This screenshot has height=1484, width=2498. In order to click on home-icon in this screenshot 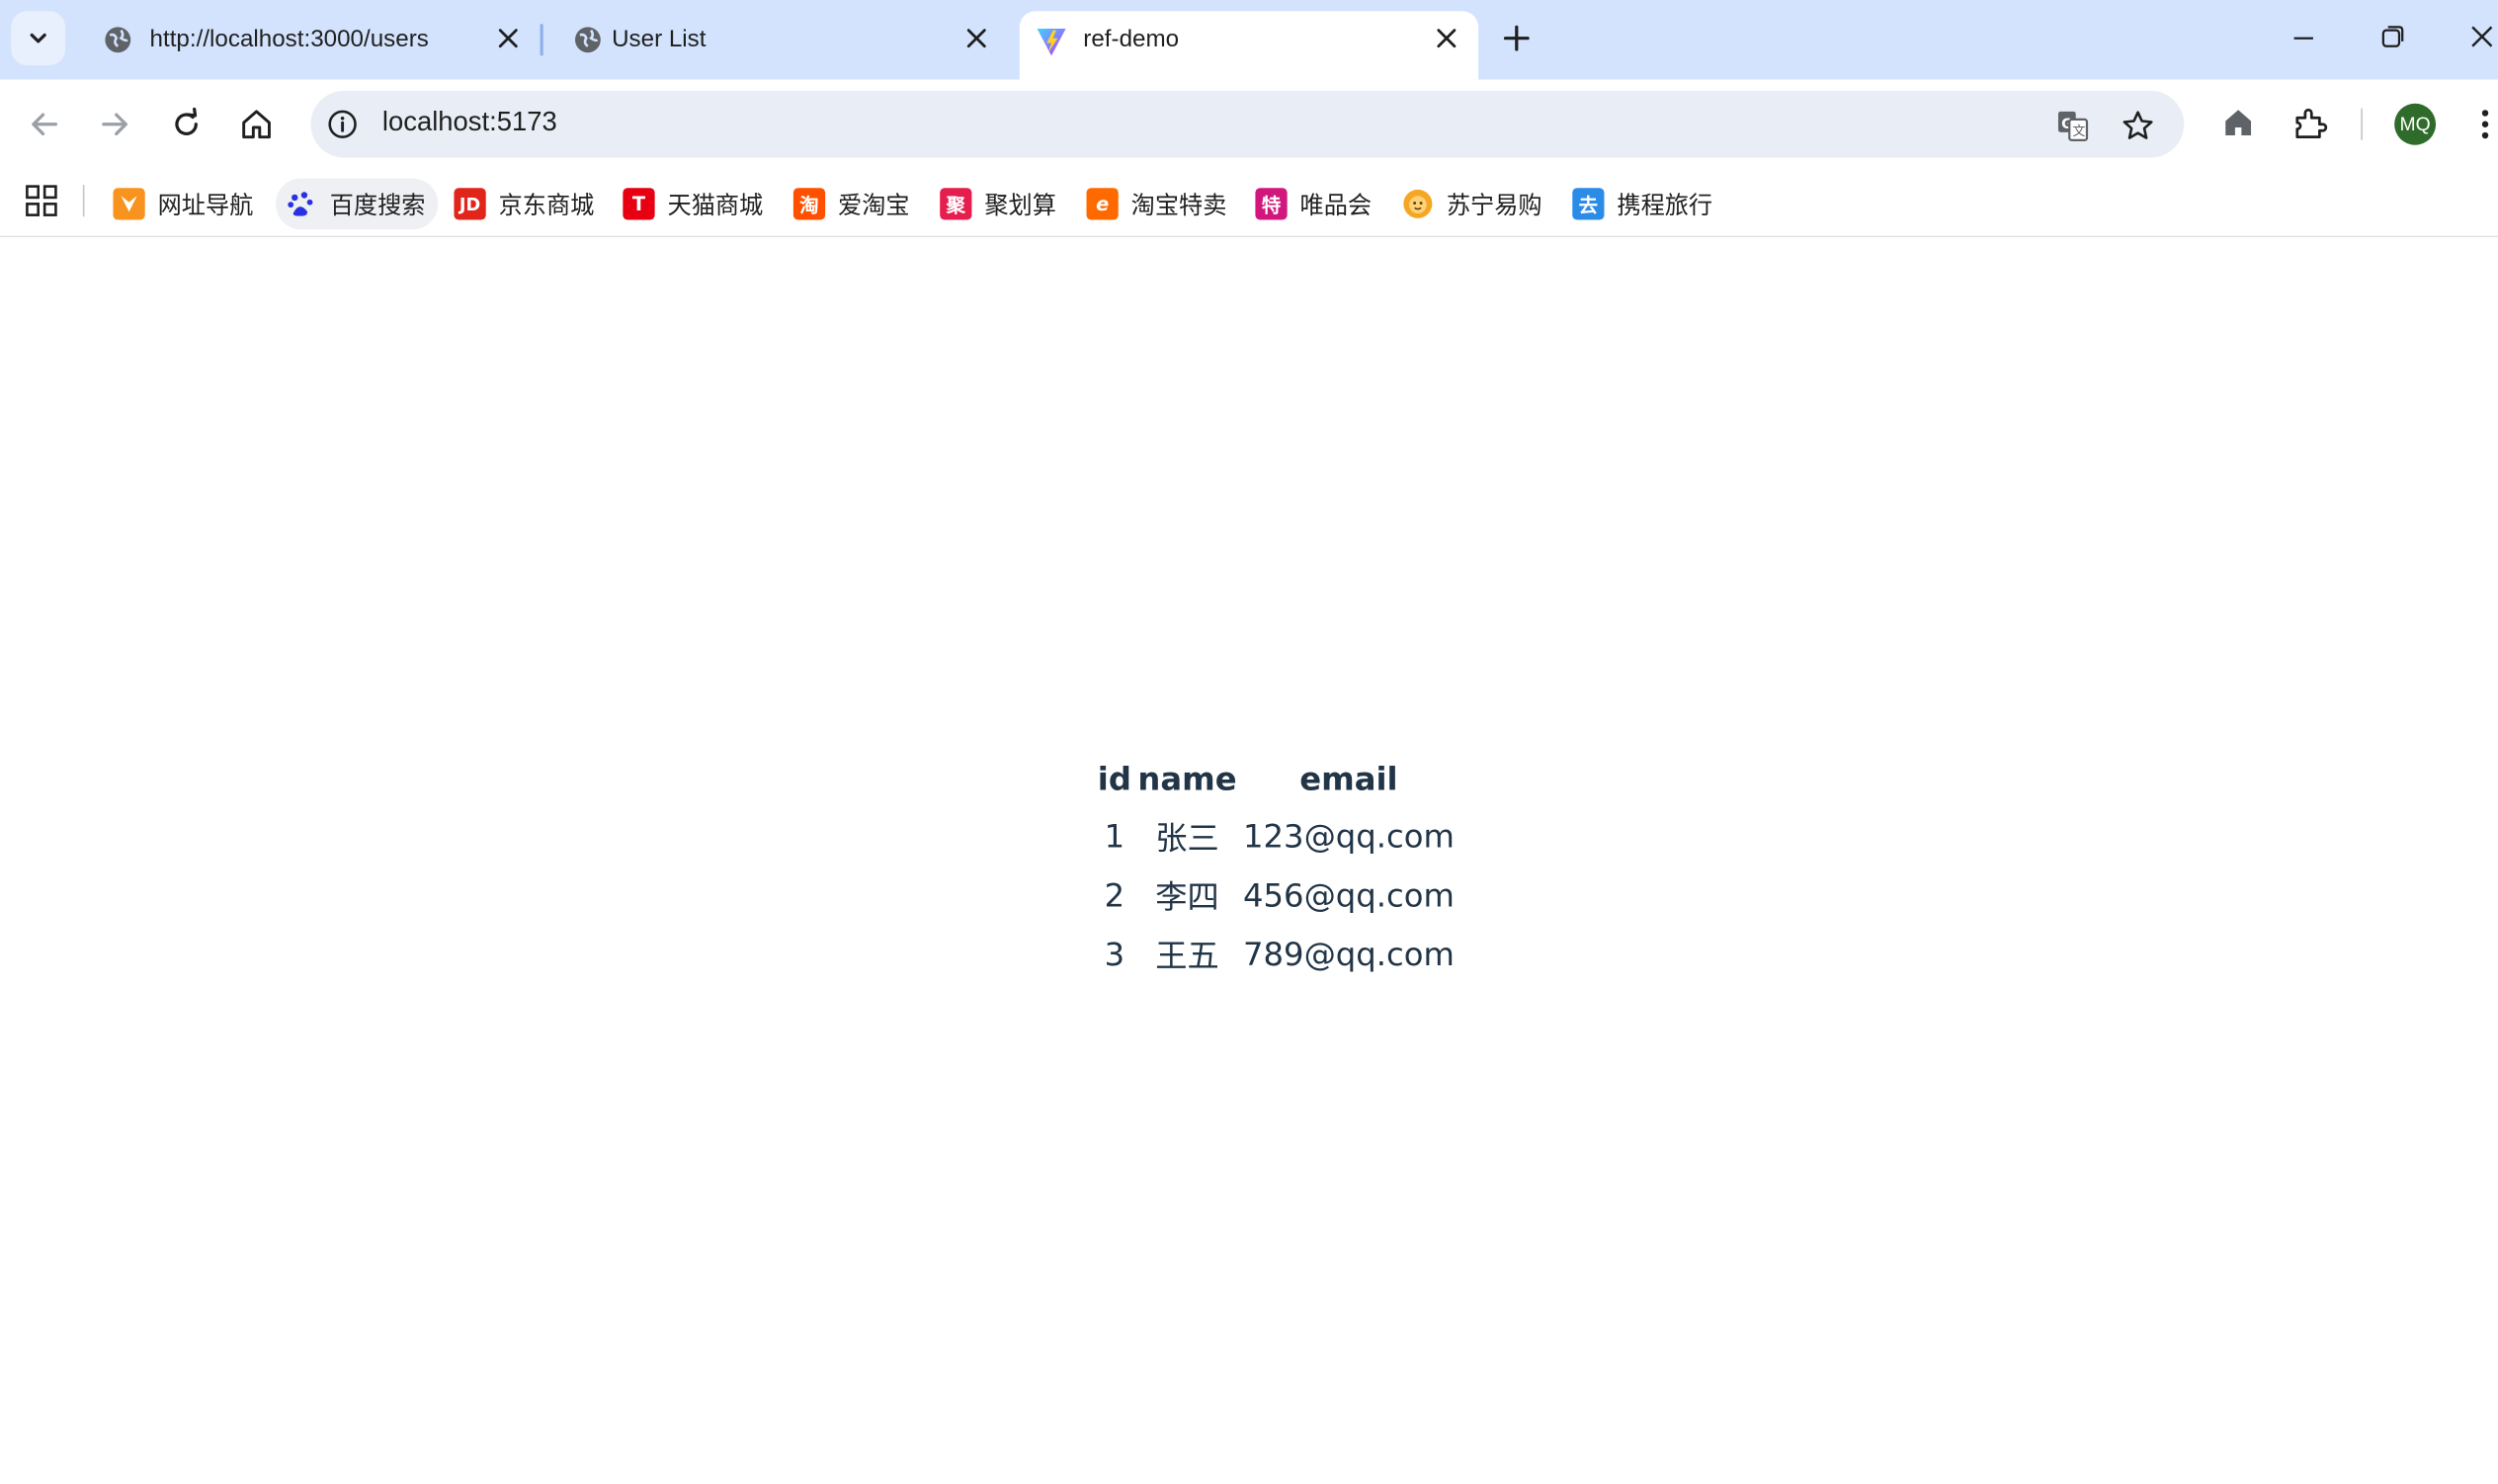, I will do `click(257, 124)`.